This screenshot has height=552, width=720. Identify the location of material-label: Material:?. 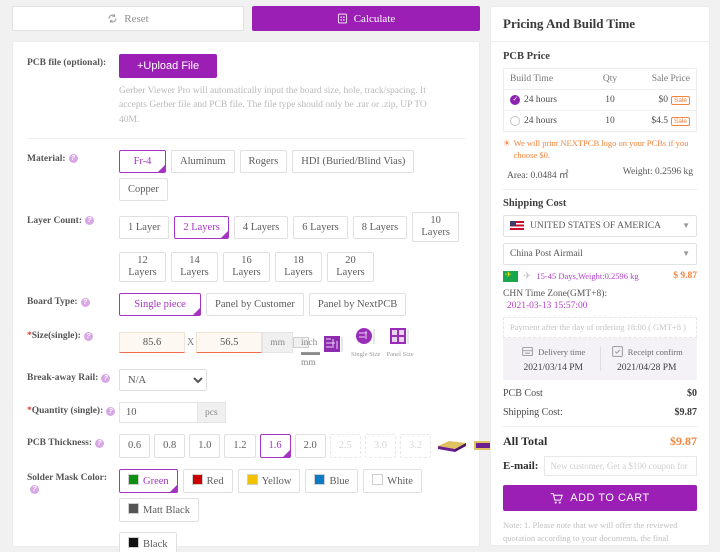
(73, 158).